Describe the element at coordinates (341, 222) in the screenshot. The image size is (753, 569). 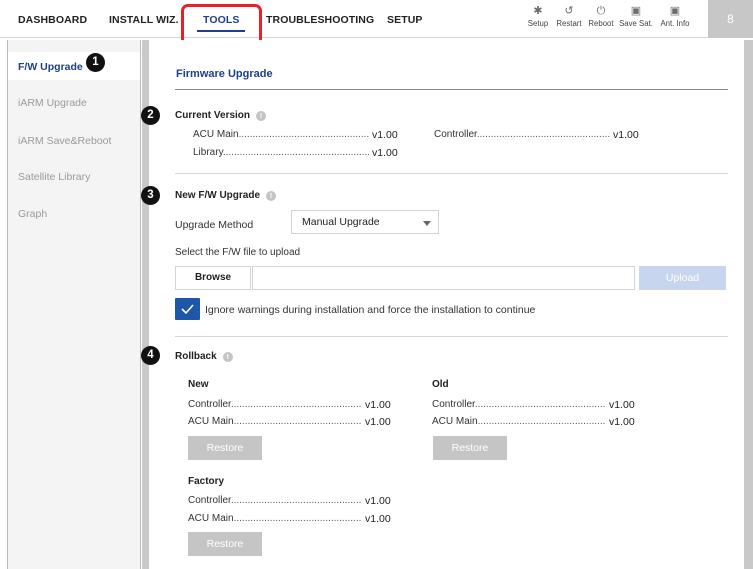
I see `upgrade-method-value: Manual Upgrade` at that location.